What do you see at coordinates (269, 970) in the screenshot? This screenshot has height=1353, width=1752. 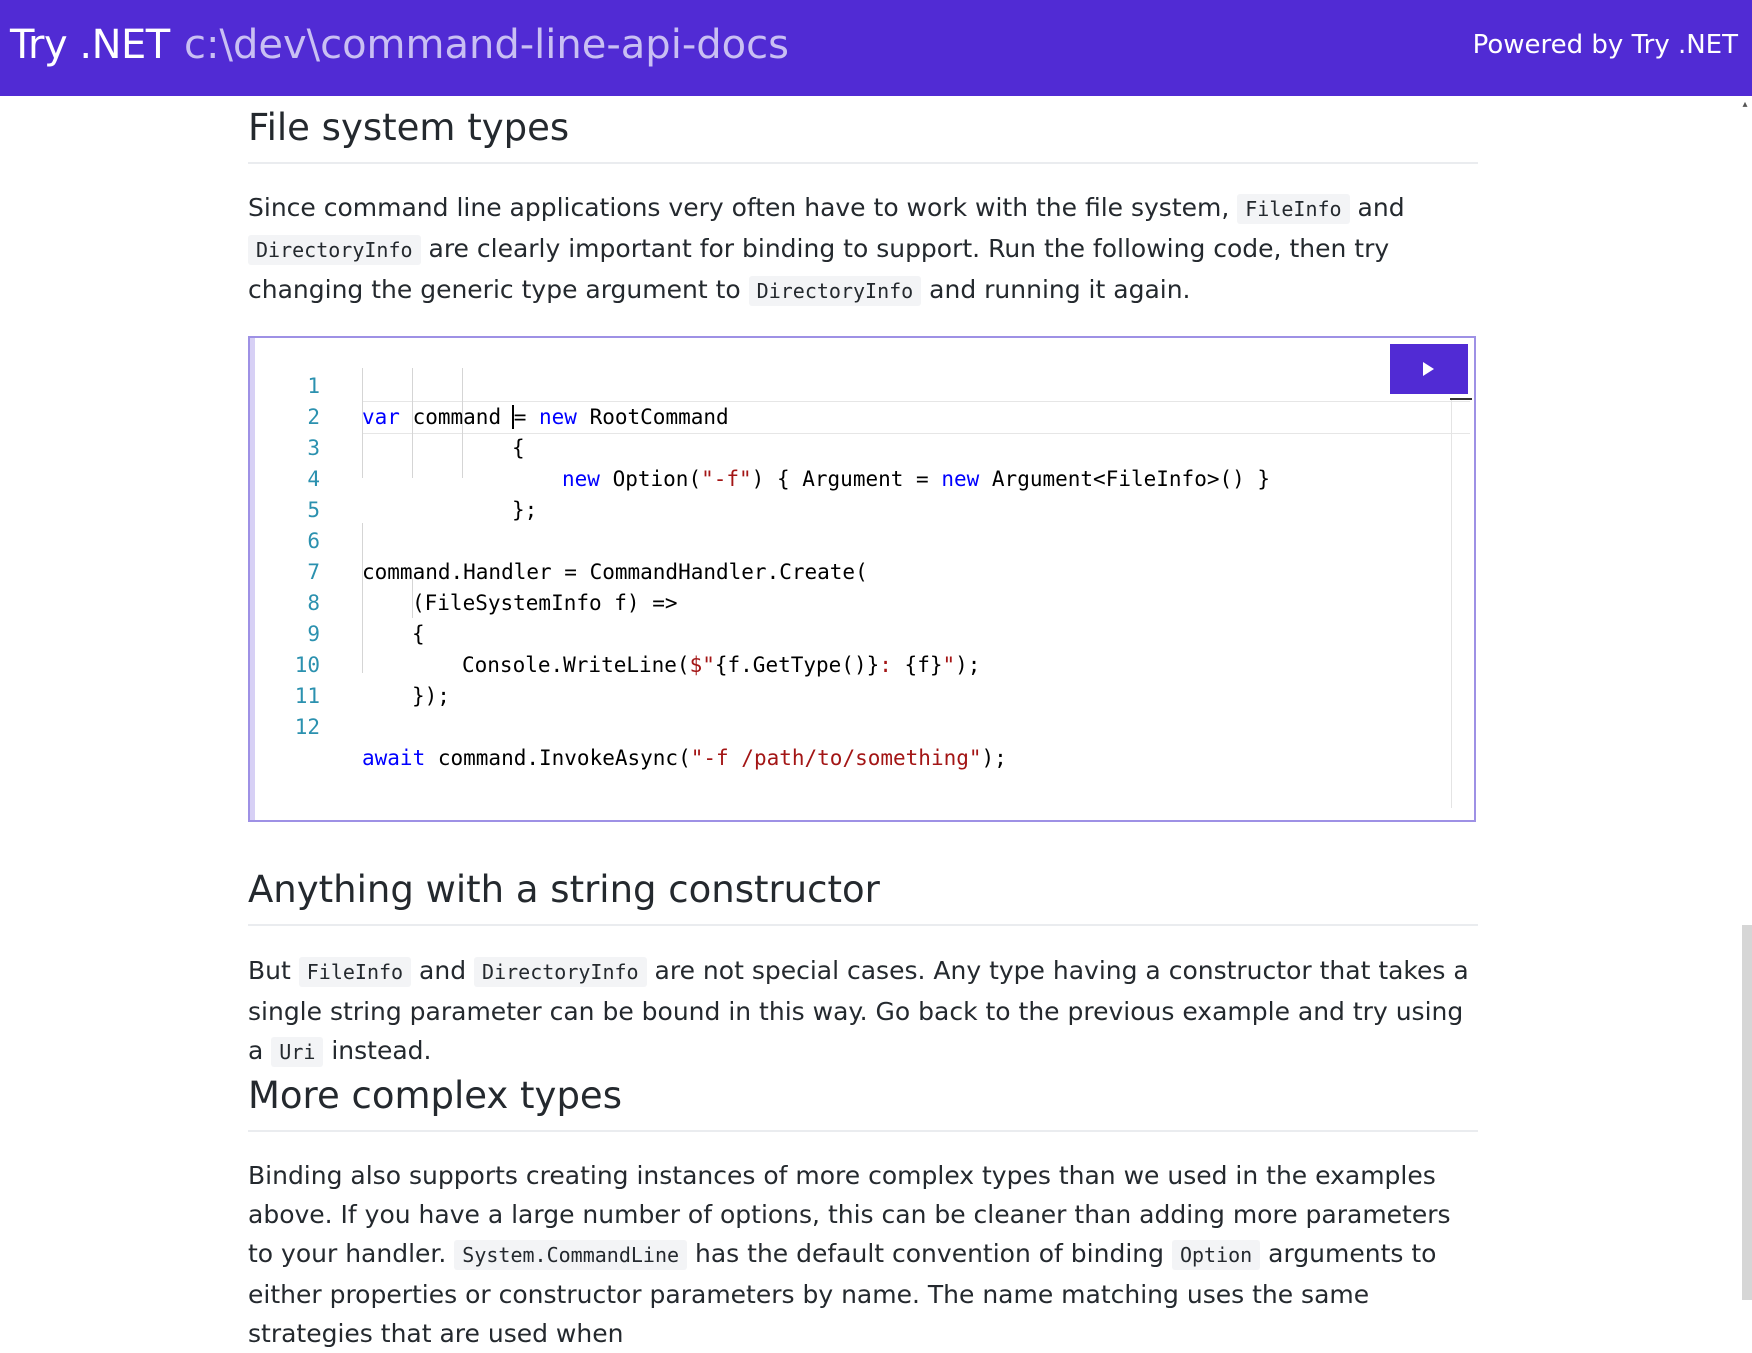 I see `paragraph-text: But` at bounding box center [269, 970].